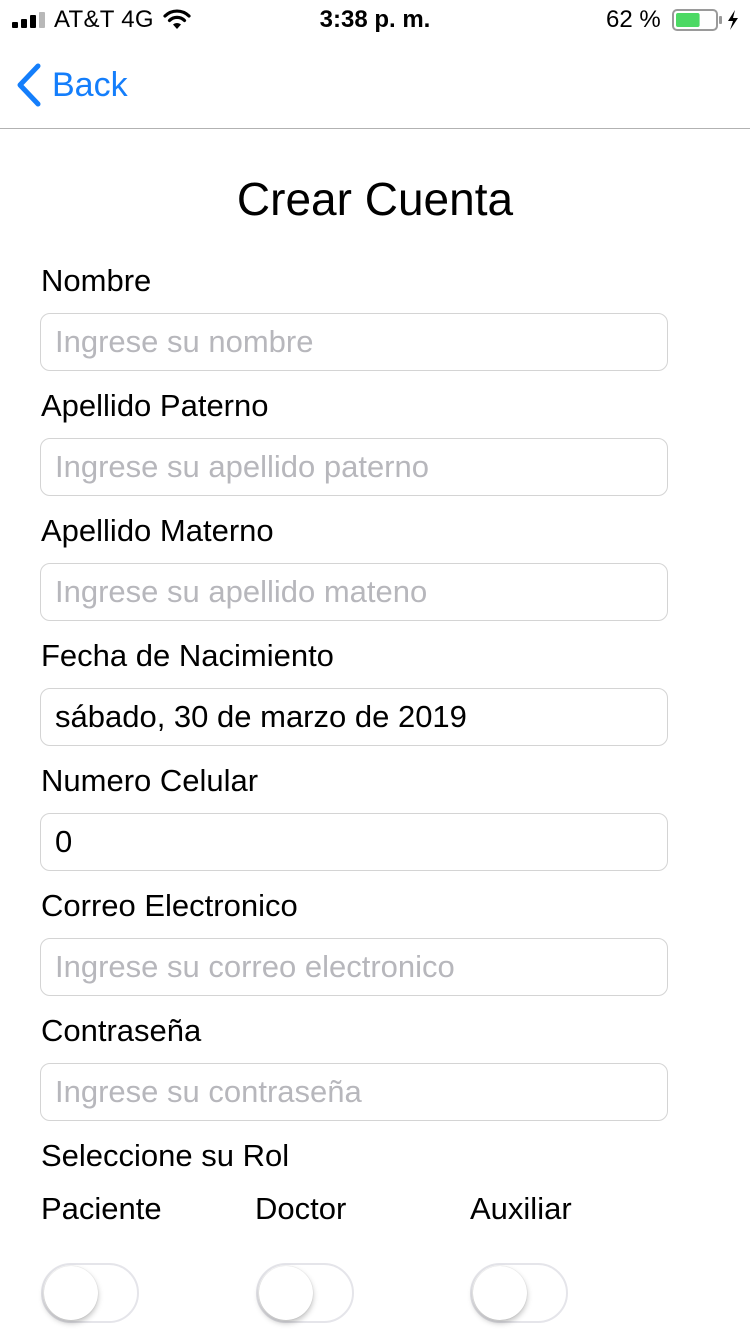 The image size is (750, 1334). Describe the element at coordinates (375, 199) in the screenshot. I see `page-title: Crear Cuenta` at that location.